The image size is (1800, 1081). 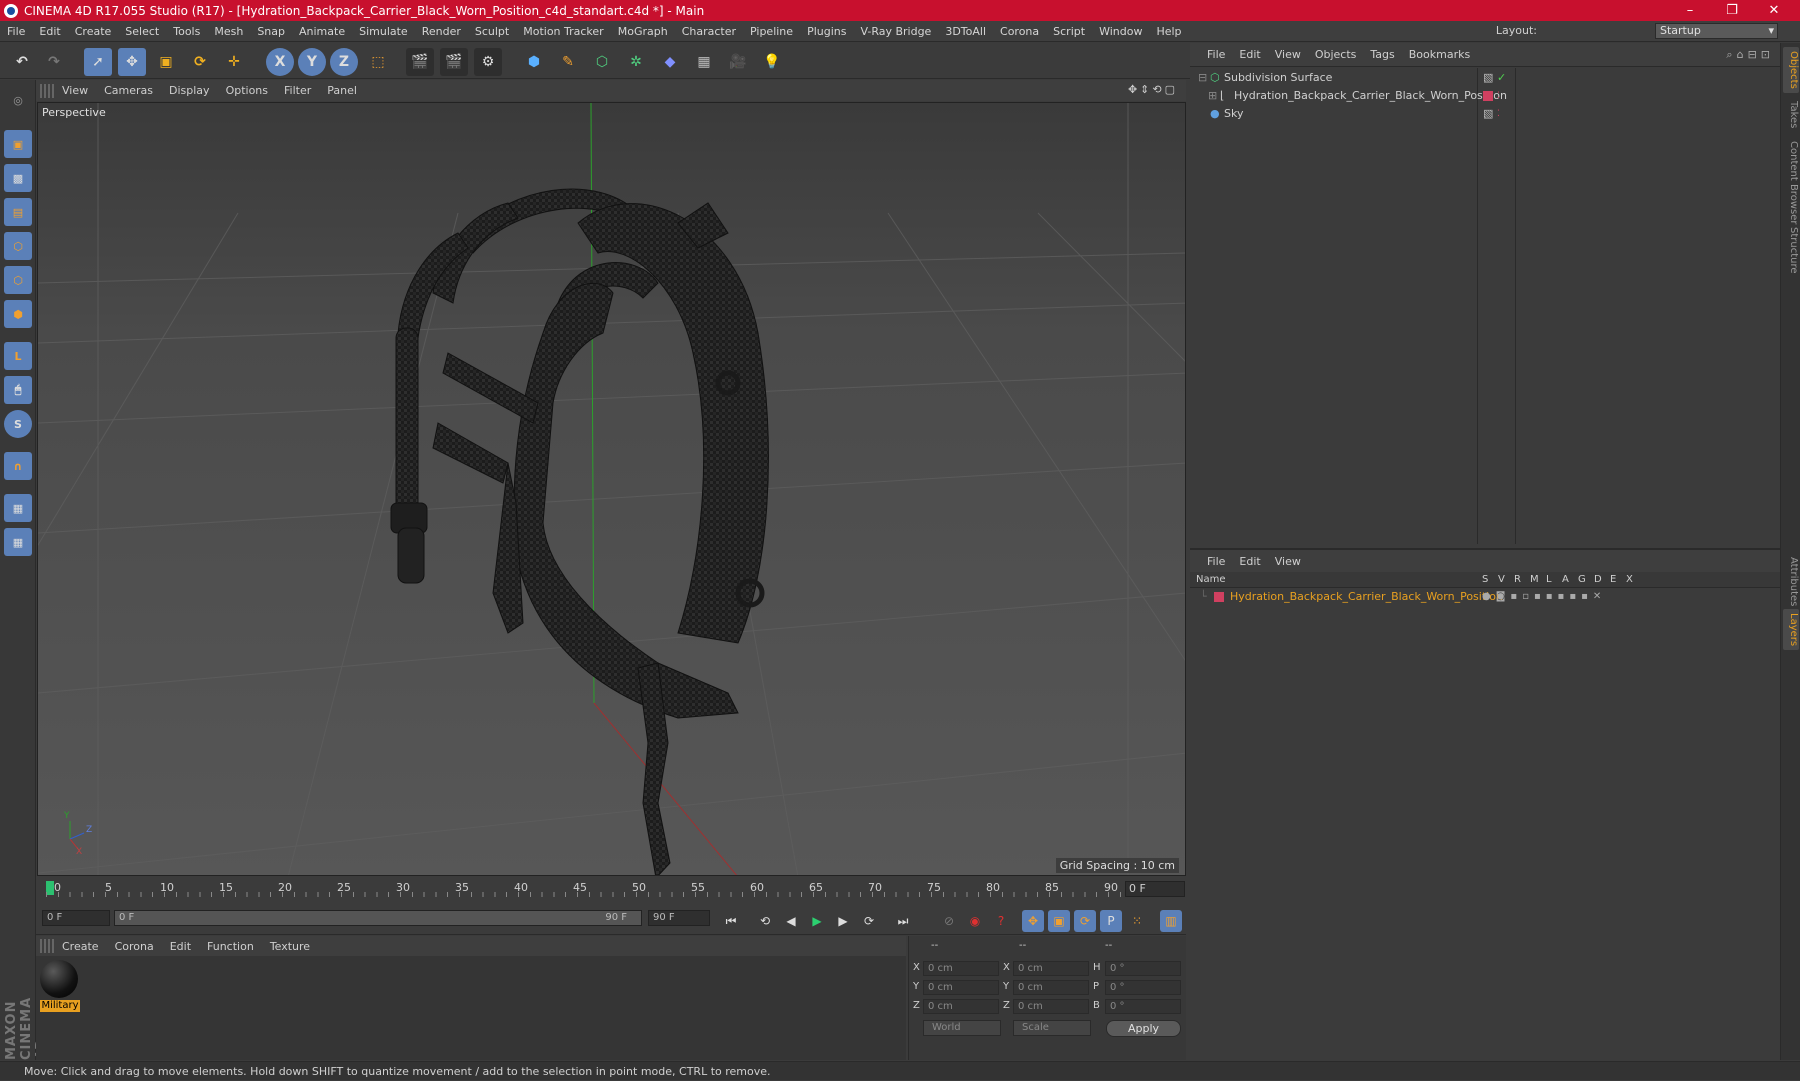 What do you see at coordinates (180, 946) in the screenshot?
I see `material-menu-edit: Edit` at bounding box center [180, 946].